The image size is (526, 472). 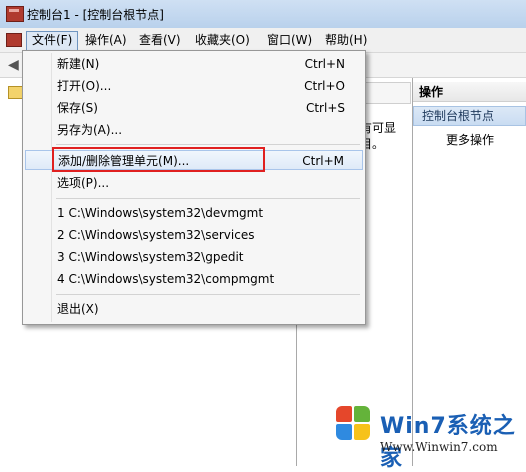 What do you see at coordinates (323, 161) in the screenshot?
I see `menu-item-shortcut: Ctrl+M` at bounding box center [323, 161].